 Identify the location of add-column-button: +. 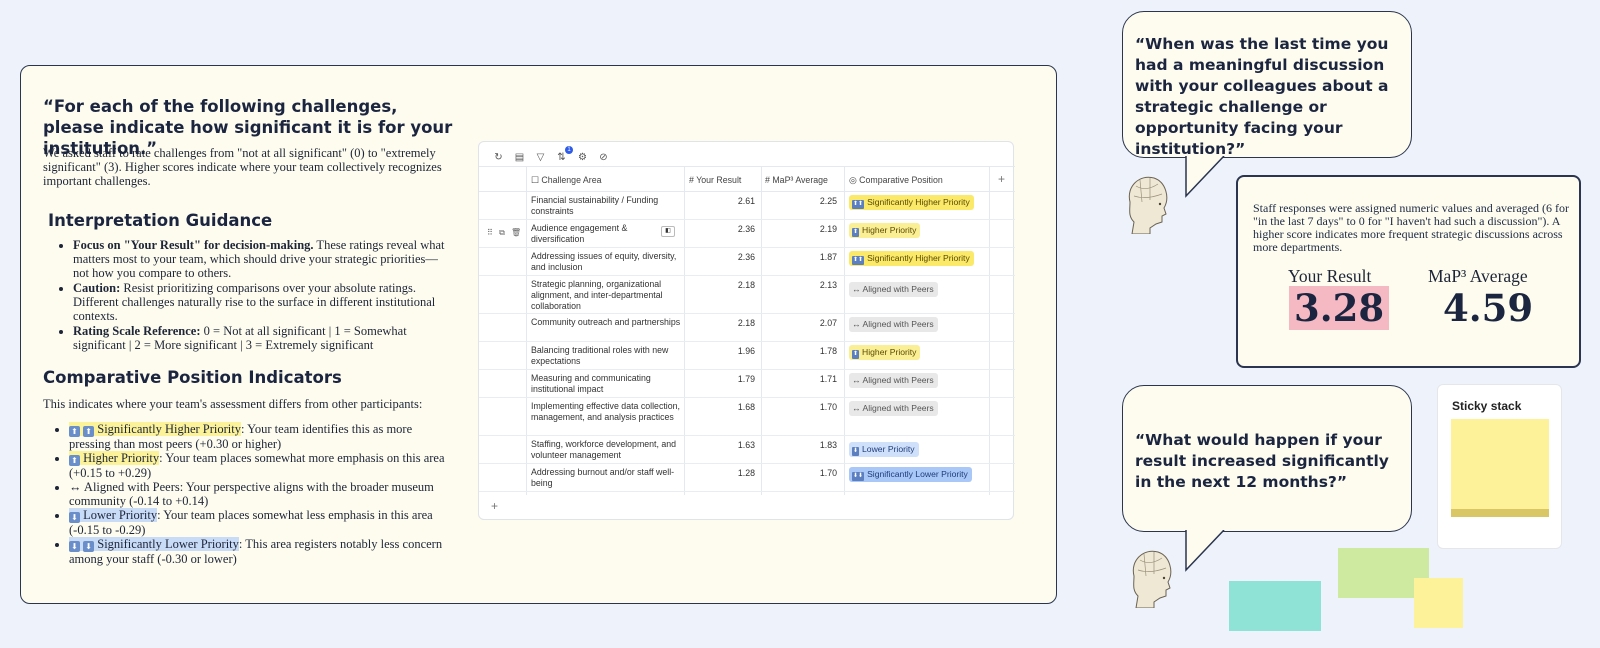
(1001, 179).